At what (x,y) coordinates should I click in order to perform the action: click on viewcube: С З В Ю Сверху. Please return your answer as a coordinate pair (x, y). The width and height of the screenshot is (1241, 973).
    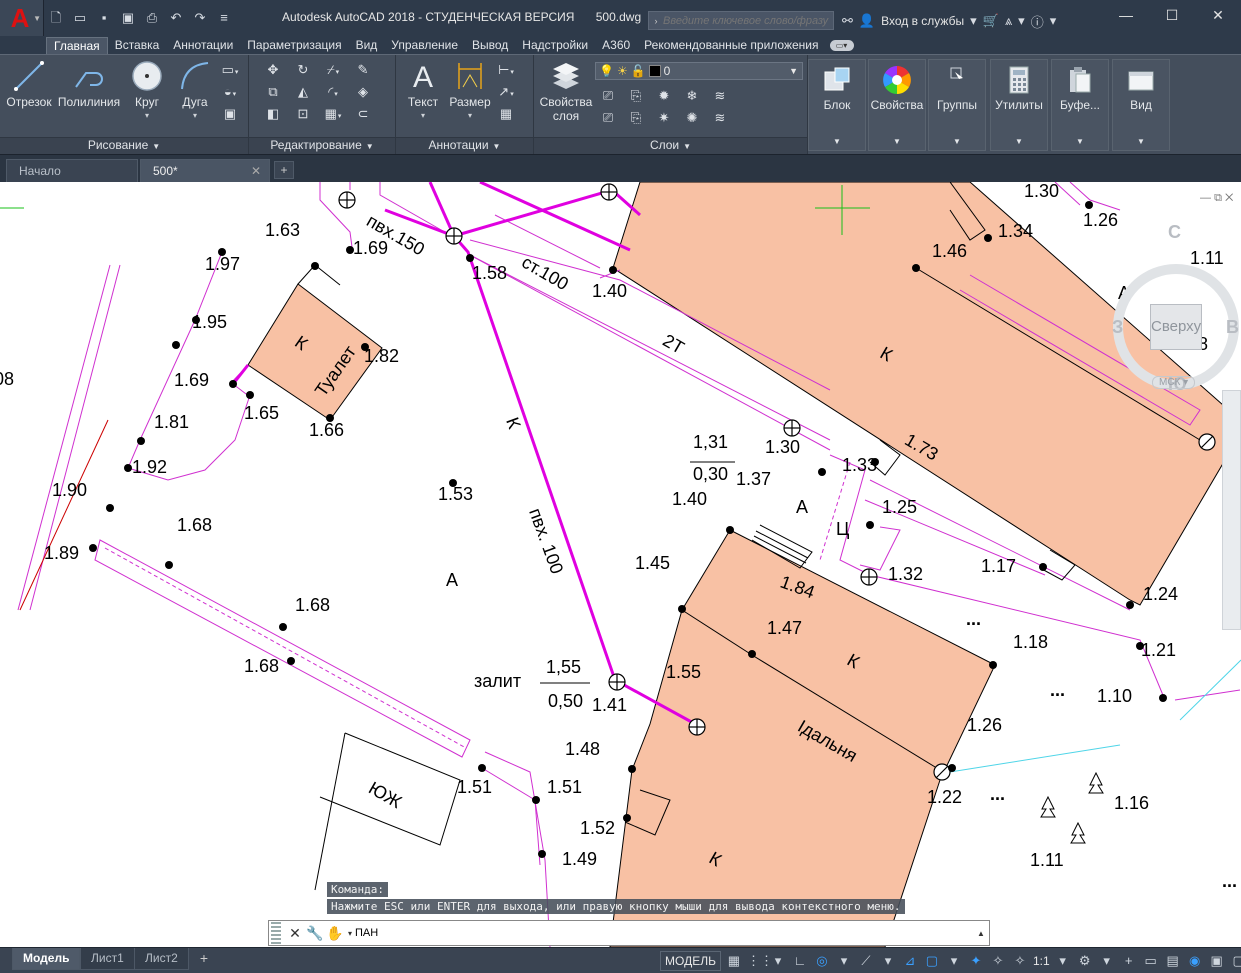
    Looking at the image, I should click on (1176, 310).